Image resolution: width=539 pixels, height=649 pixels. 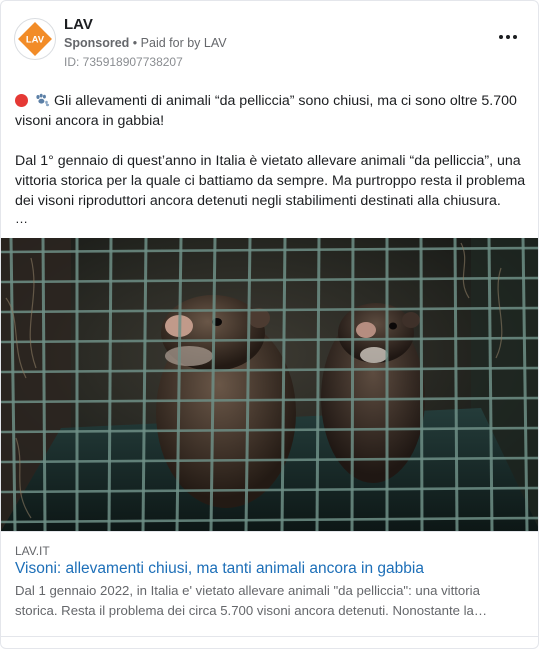 I want to click on ad-id: ID: 735918907738207, so click(x=123, y=62).